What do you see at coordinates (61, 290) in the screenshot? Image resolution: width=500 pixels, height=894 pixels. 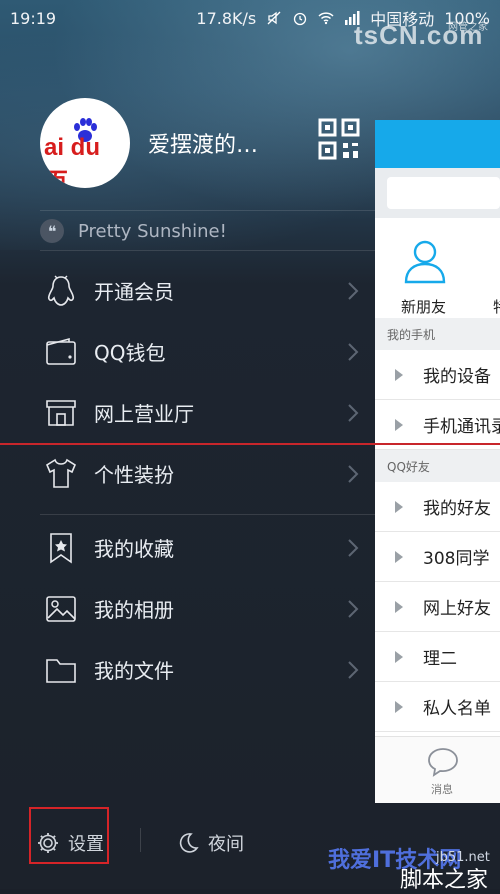 I see `penguin-icon` at bounding box center [61, 290].